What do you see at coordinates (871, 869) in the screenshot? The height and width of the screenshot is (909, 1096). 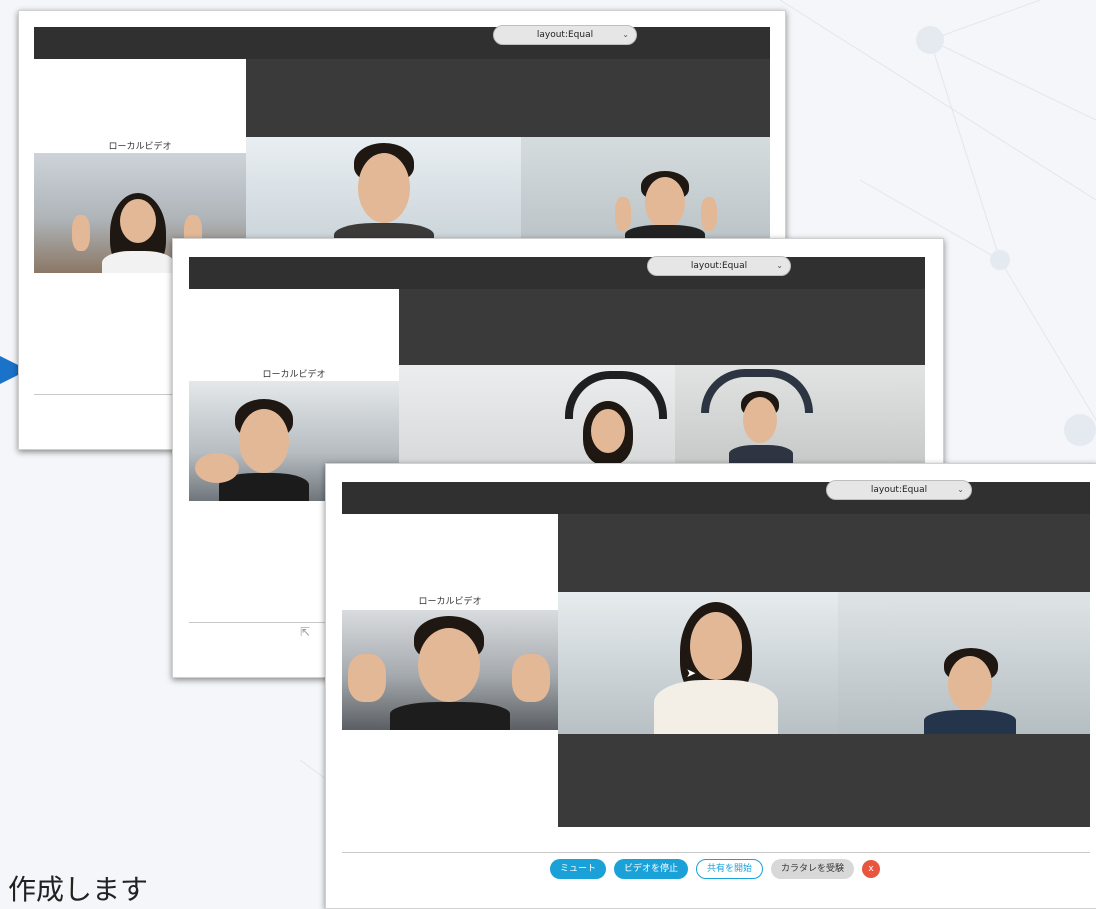 I see `close-call-button: x` at bounding box center [871, 869].